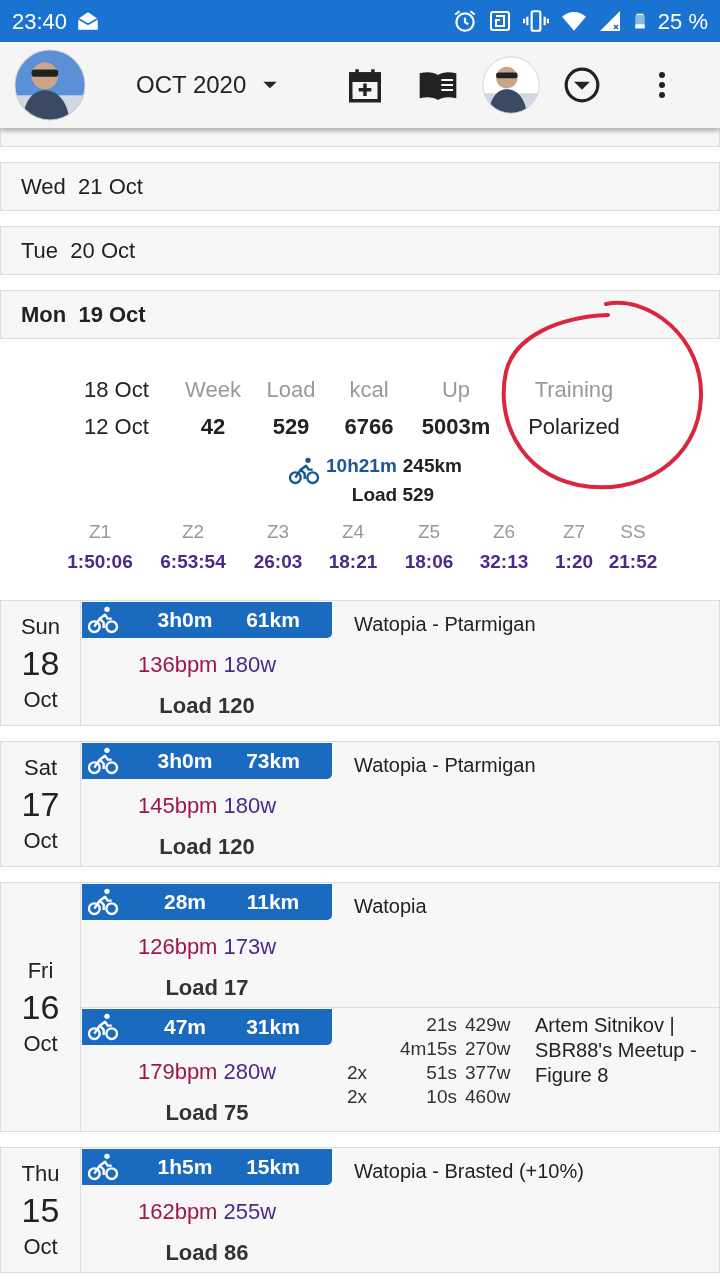 The height and width of the screenshot is (1280, 720). Describe the element at coordinates (390, 945) in the screenshot. I see `workout-name: Watopia` at that location.